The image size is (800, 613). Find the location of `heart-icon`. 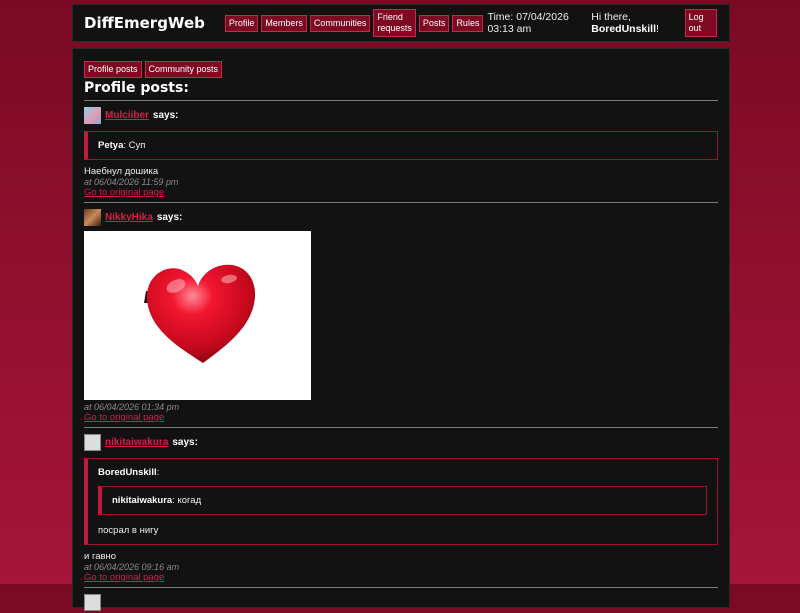

heart-icon is located at coordinates (200, 313).